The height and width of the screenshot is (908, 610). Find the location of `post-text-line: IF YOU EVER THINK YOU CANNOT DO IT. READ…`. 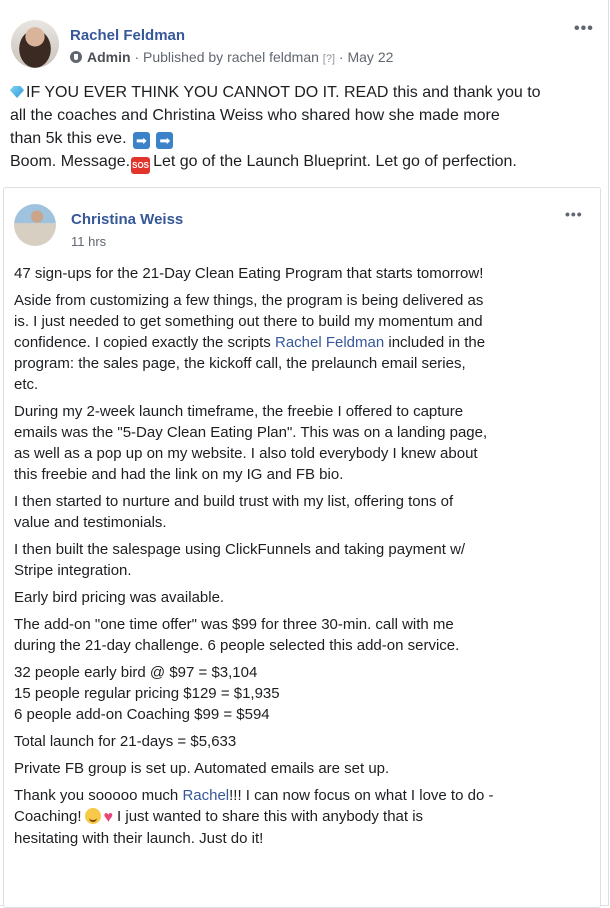

post-text-line: IF YOU EVER THINK YOU CANNOT DO IT. READ… is located at coordinates (283, 92).